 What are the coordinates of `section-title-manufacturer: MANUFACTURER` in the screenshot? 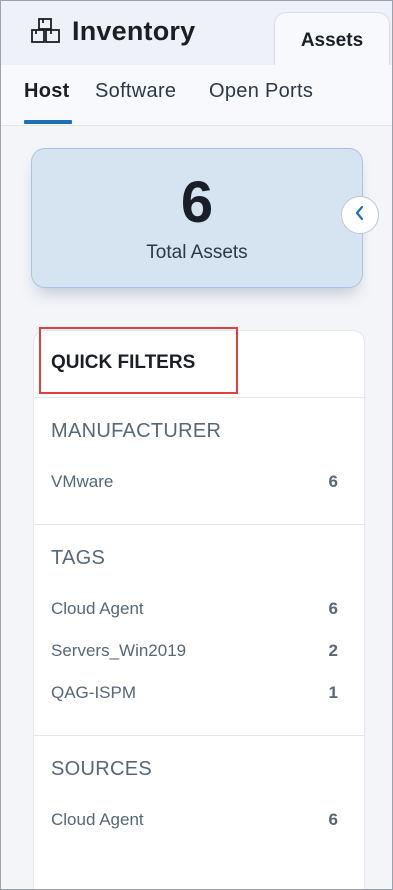 It's located at (136, 431).